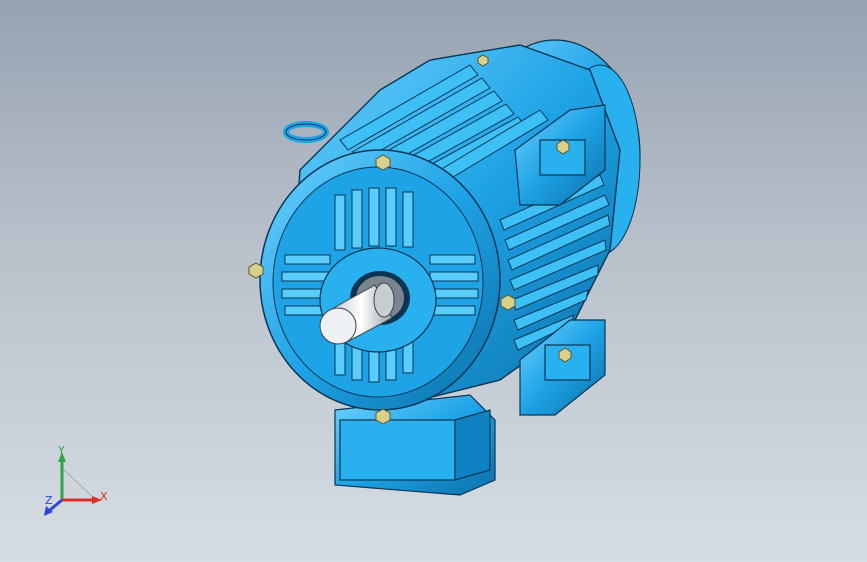 This screenshot has height=562, width=867. Describe the element at coordinates (104, 496) in the screenshot. I see `x-axis-label: X` at that location.